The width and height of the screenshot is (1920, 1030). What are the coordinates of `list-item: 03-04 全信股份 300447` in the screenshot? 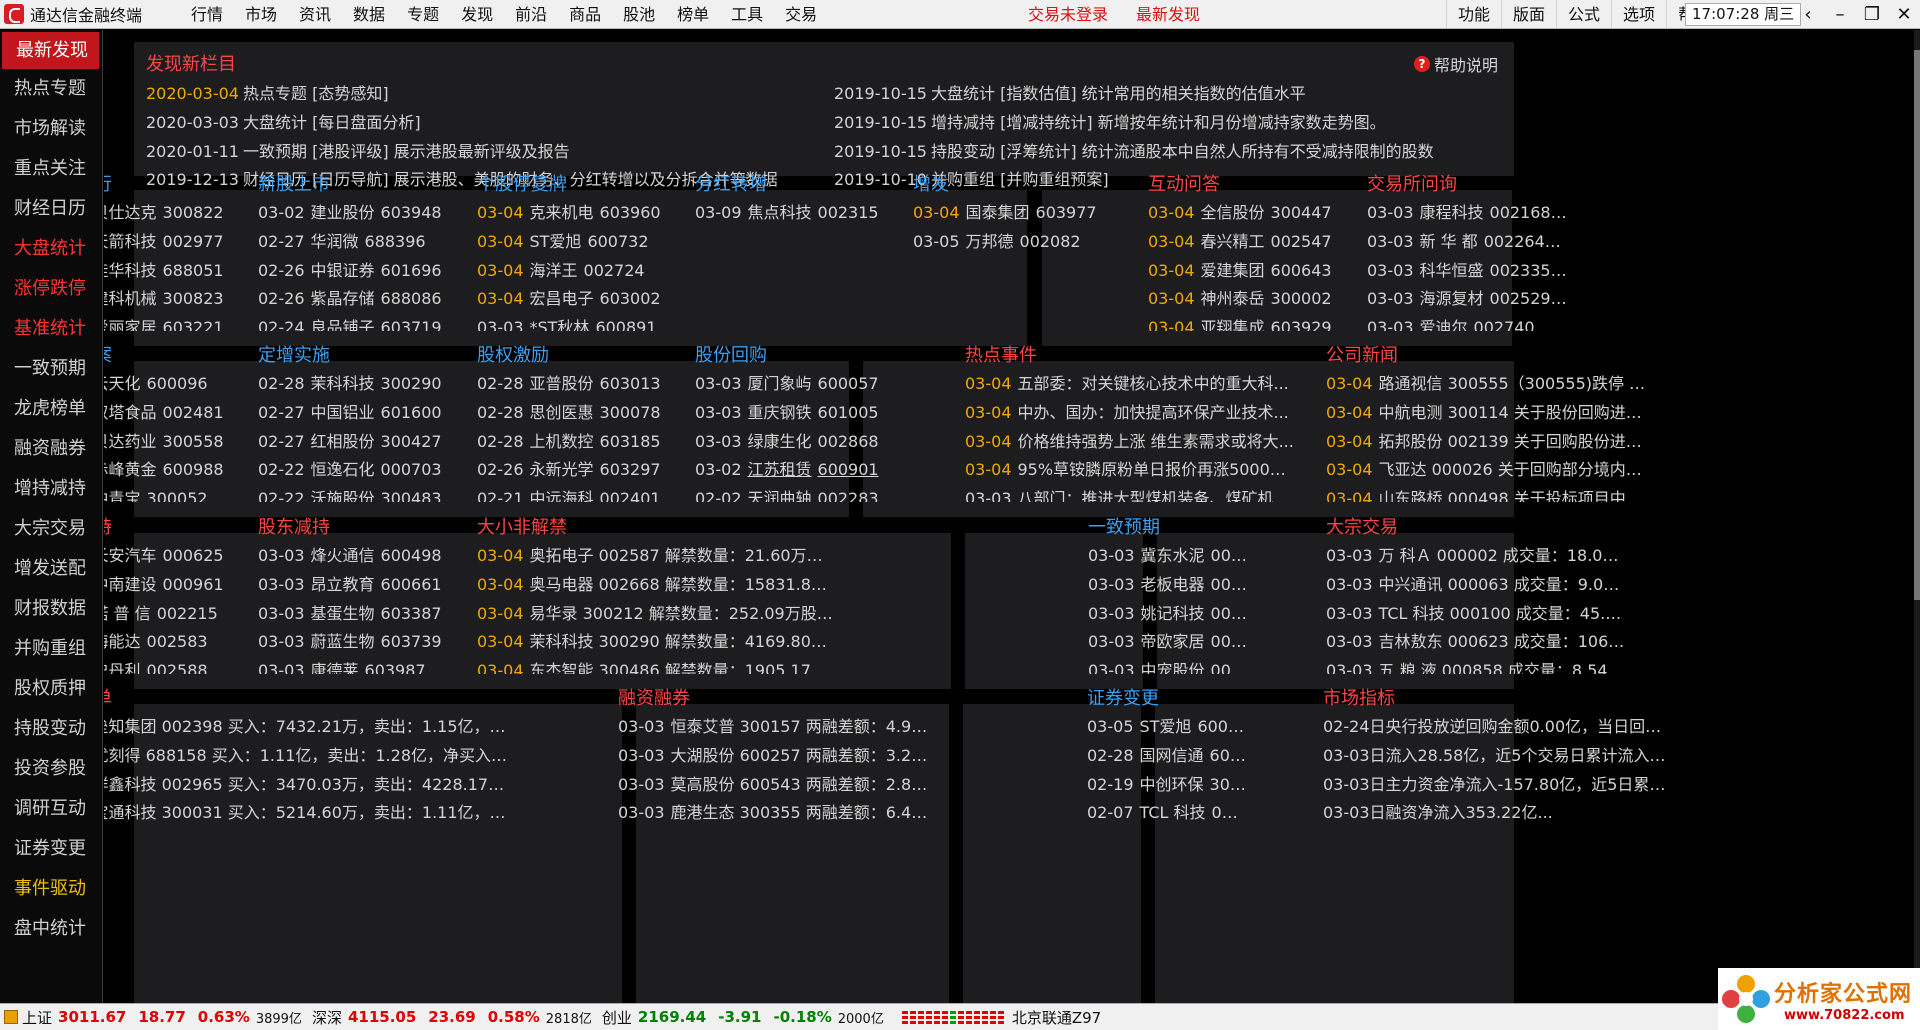 It's located at (1250, 213).